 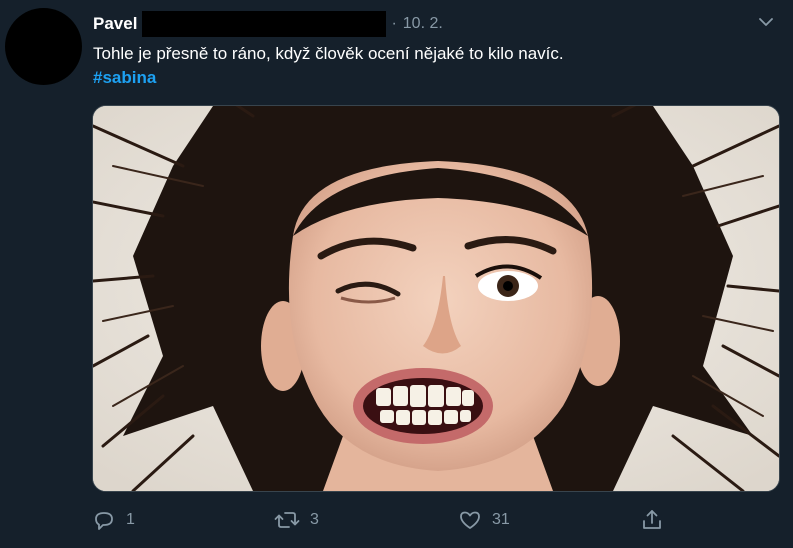 What do you see at coordinates (314, 519) in the screenshot?
I see `retweet-count: 3` at bounding box center [314, 519].